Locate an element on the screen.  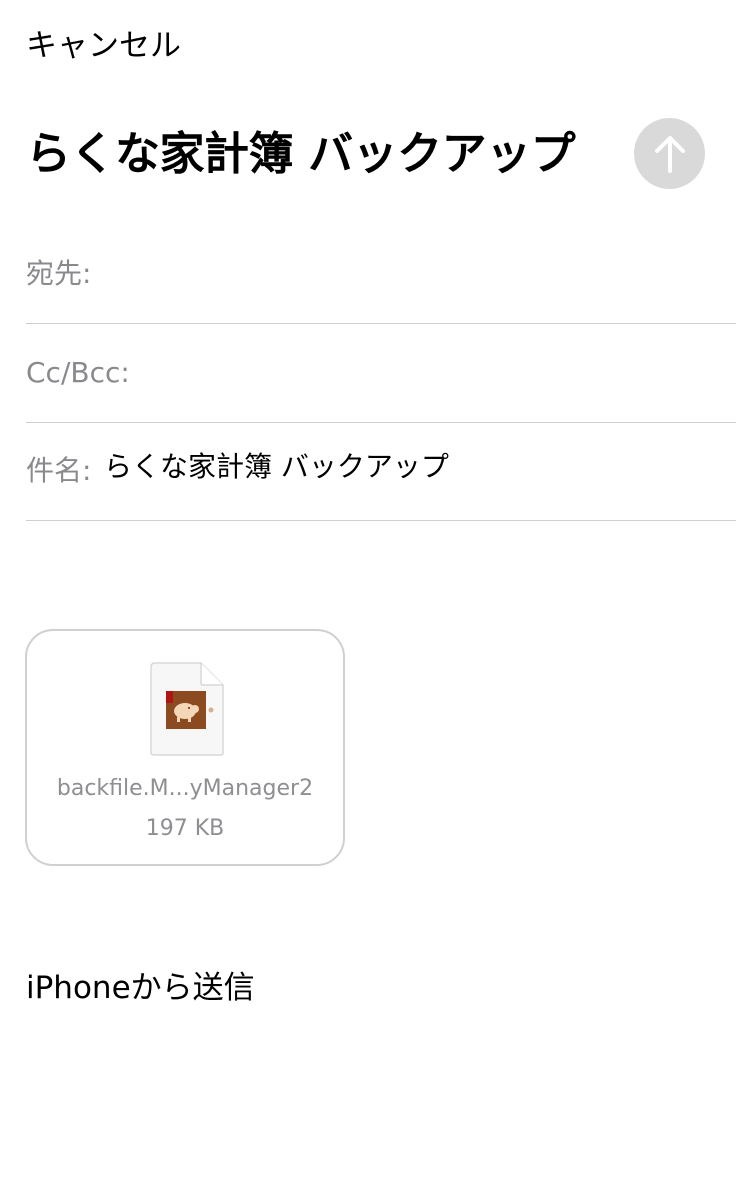
to-input is located at coordinates (398, 274).